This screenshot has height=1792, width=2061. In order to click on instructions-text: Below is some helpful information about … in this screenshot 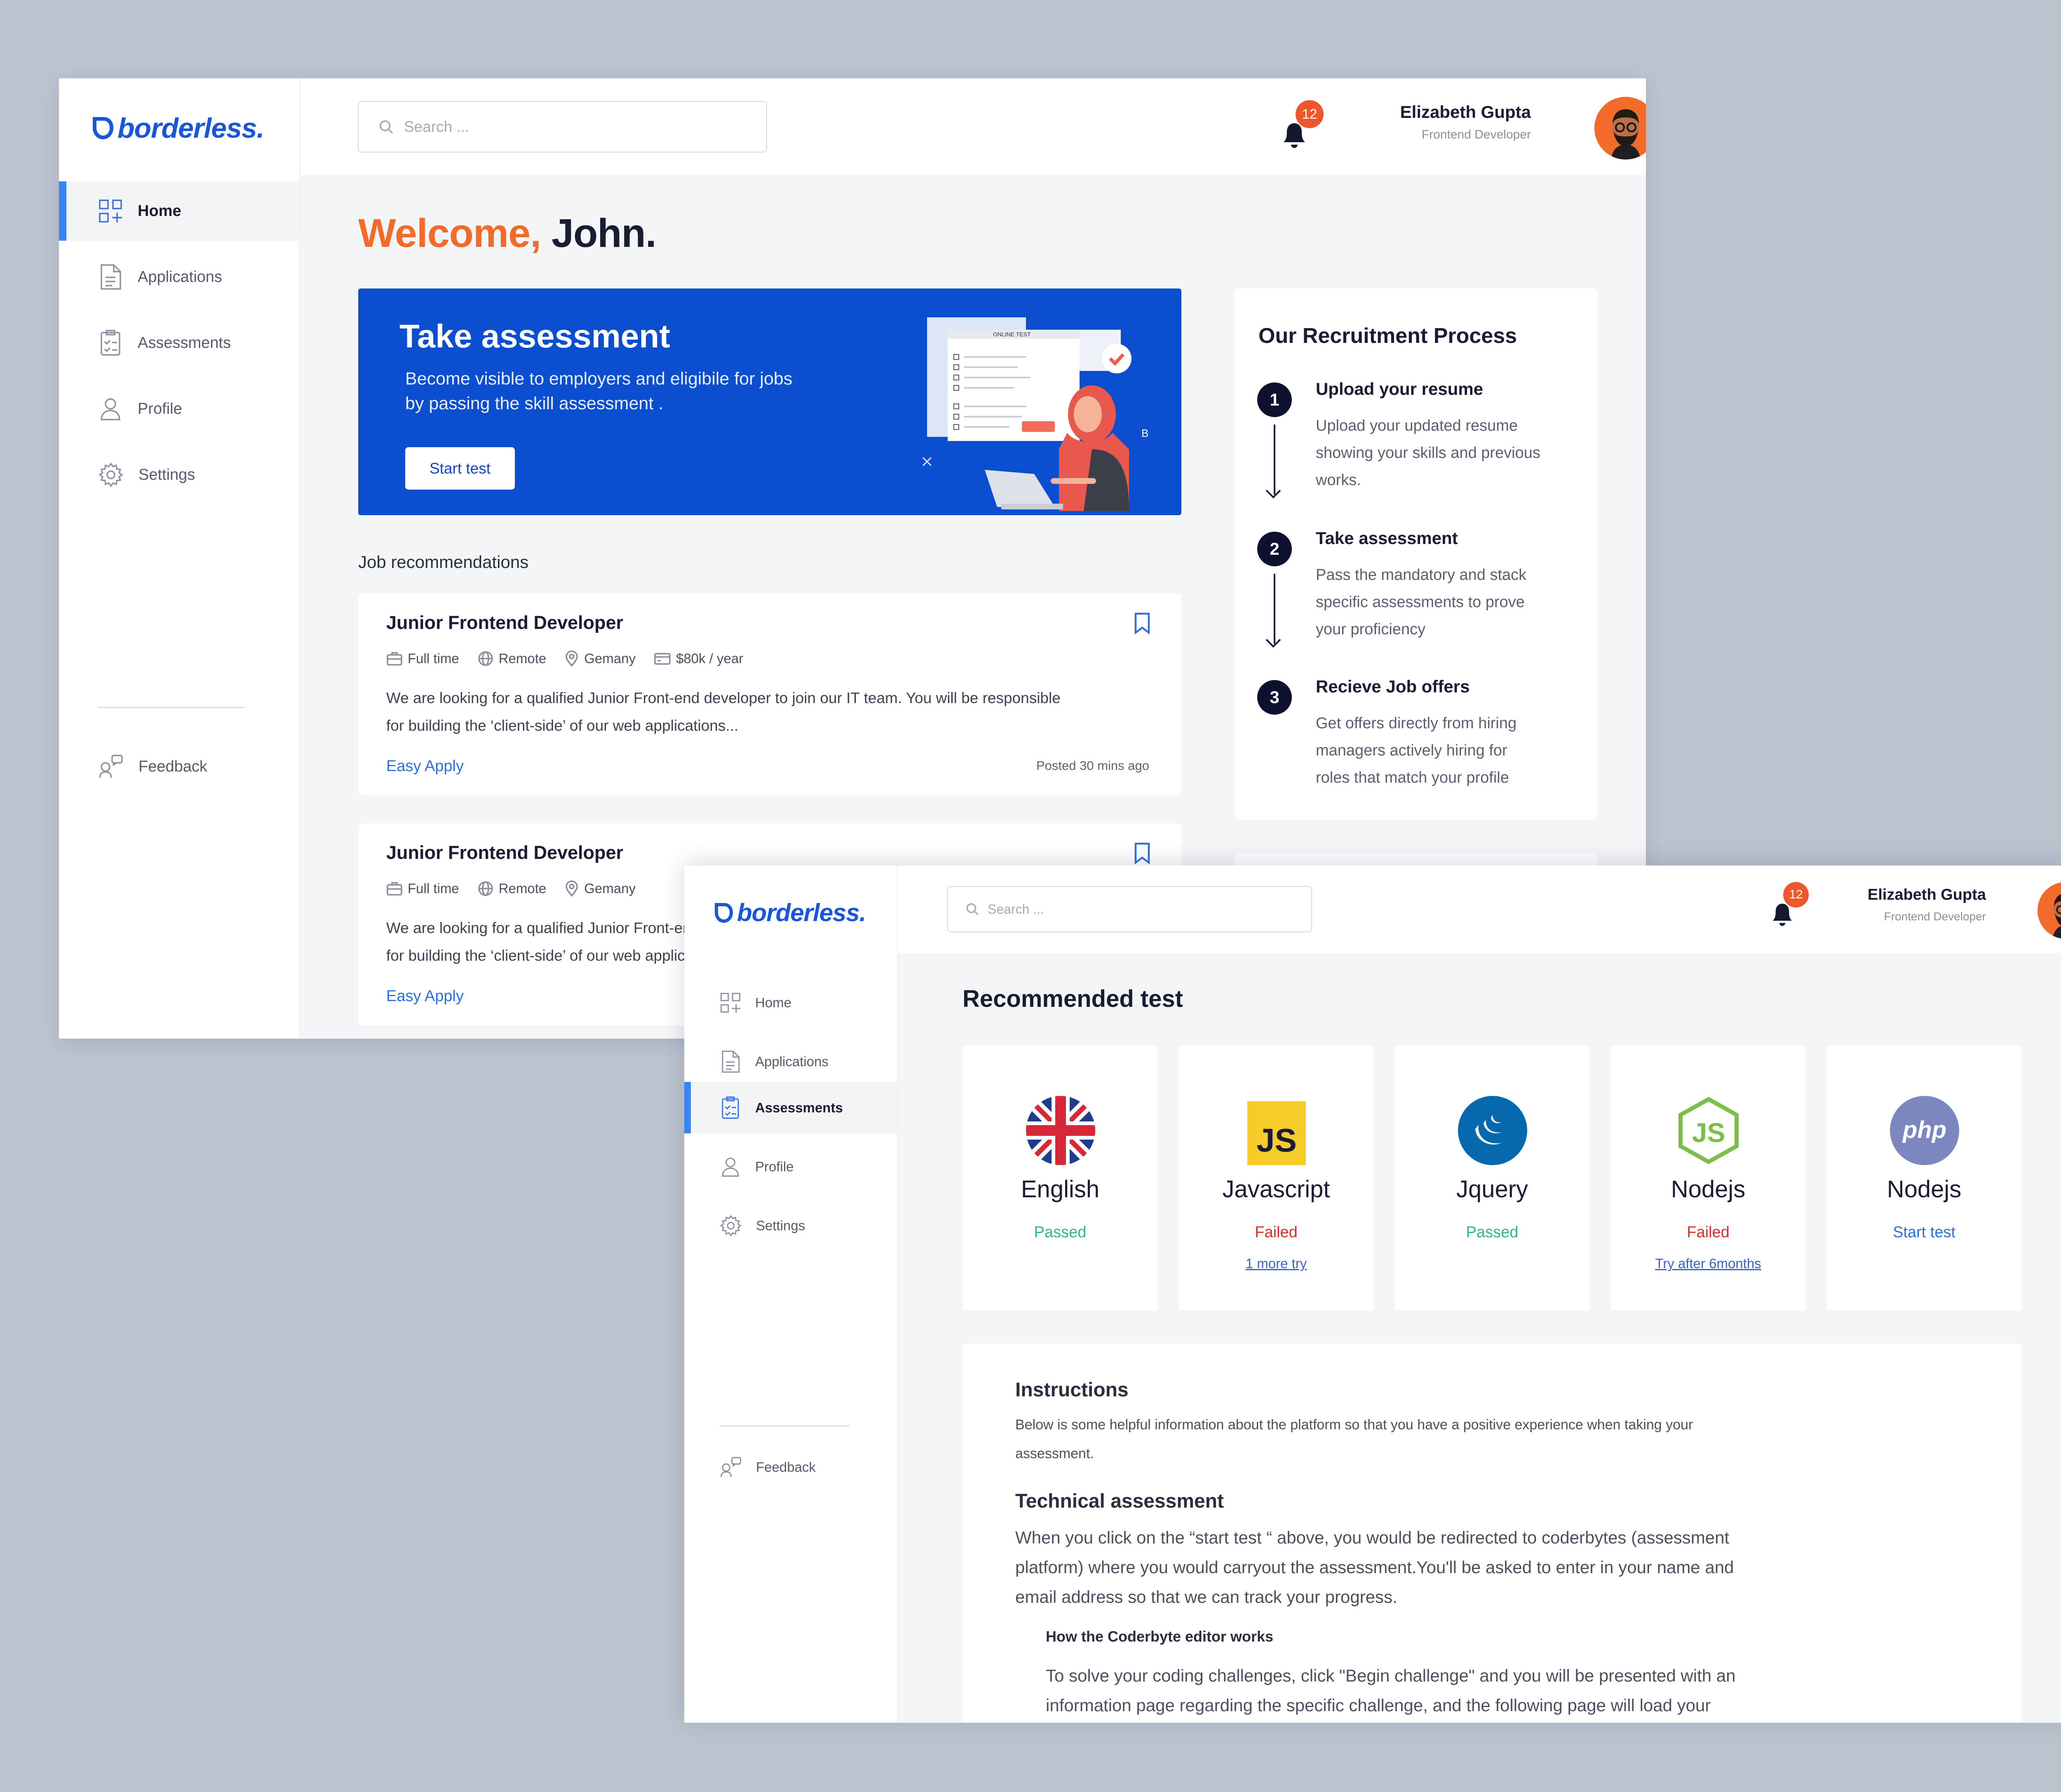, I will do `click(1354, 1439)`.